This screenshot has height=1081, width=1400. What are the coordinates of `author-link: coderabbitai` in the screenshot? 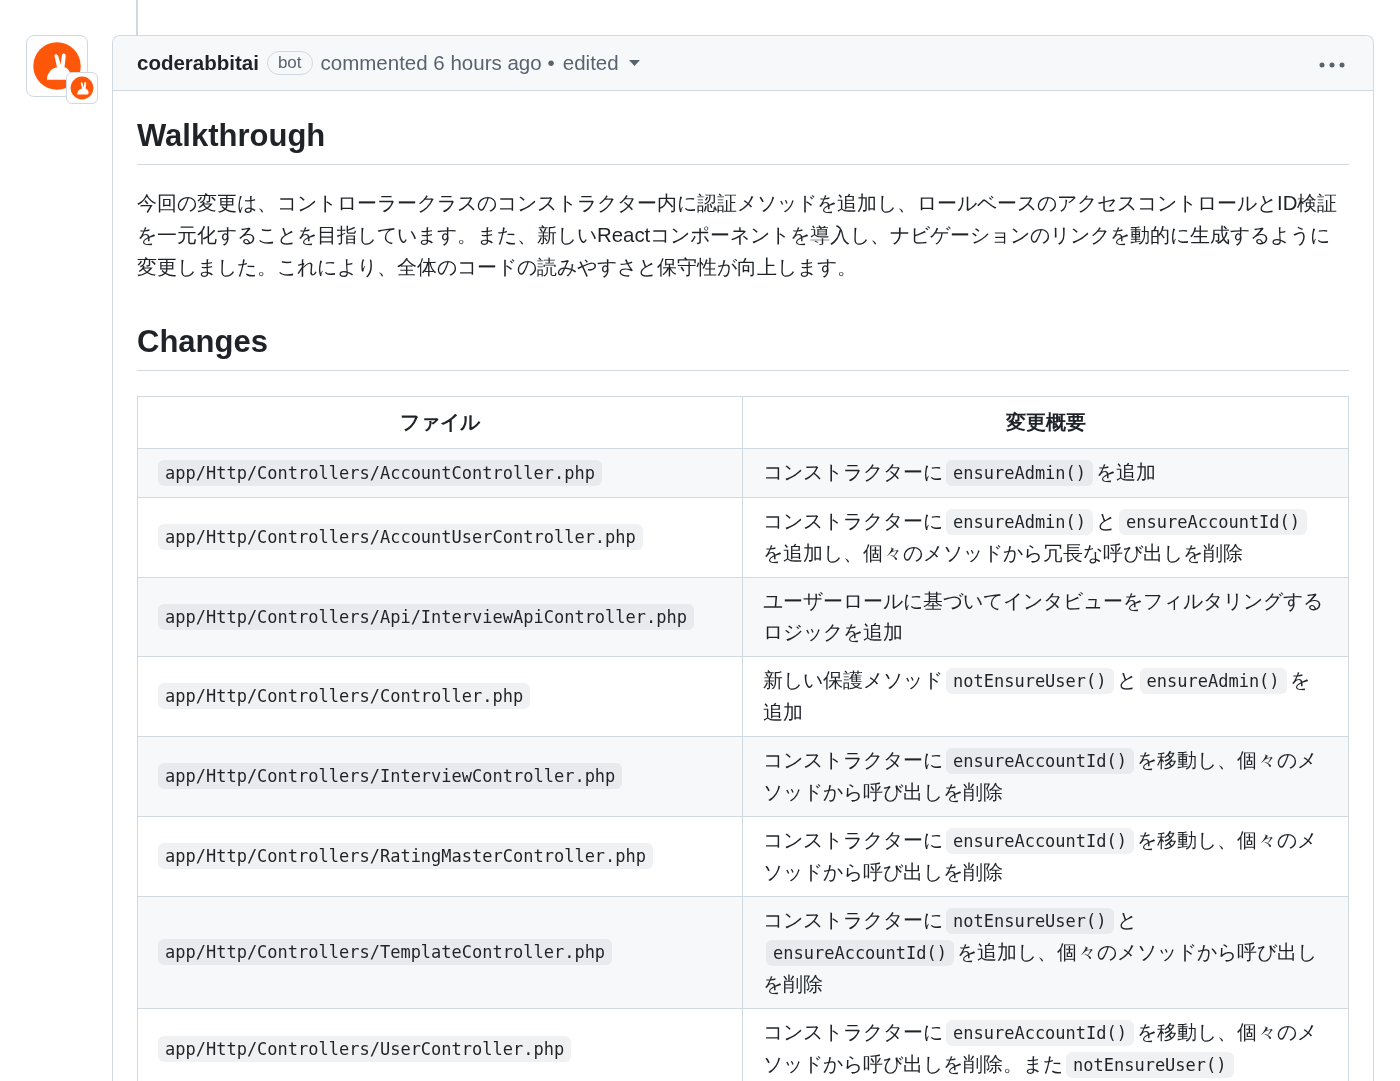 It's located at (198, 63).